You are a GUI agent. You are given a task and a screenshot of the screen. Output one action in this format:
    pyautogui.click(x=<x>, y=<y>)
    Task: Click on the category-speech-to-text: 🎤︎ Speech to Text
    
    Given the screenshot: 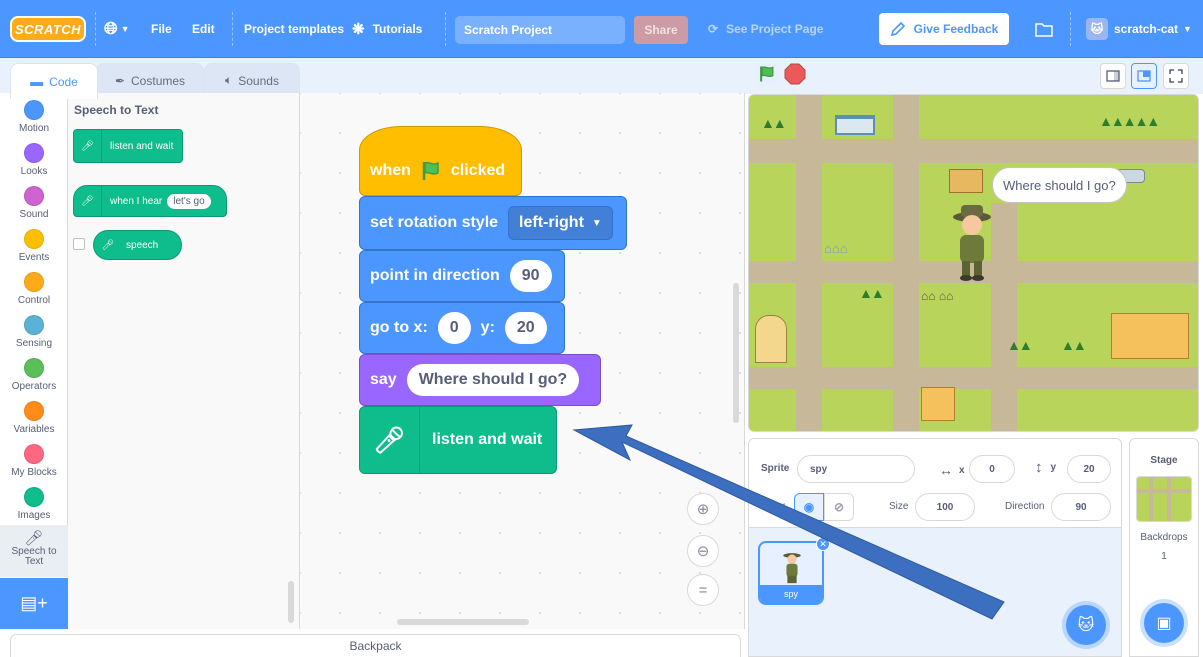 What is the action you would take?
    pyautogui.click(x=34, y=551)
    